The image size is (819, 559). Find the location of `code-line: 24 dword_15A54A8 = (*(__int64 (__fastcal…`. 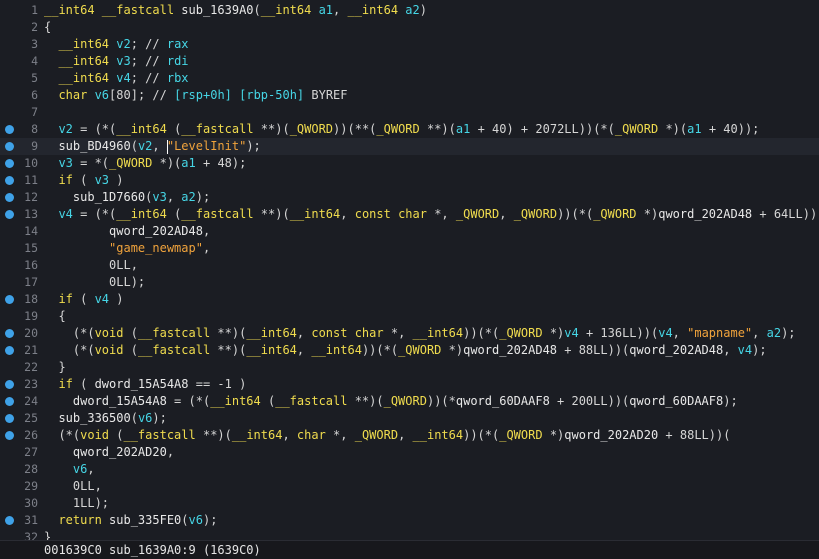

code-line: 24 dword_15A54A8 = (*(__int64 (__fastcal… is located at coordinates (409, 401).